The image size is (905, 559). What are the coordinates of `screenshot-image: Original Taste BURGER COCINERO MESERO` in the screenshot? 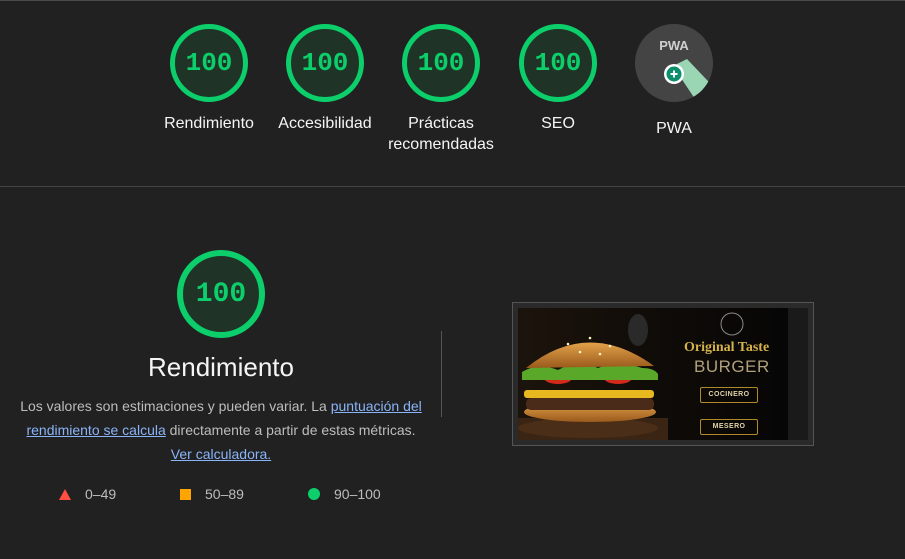 It's located at (663, 374).